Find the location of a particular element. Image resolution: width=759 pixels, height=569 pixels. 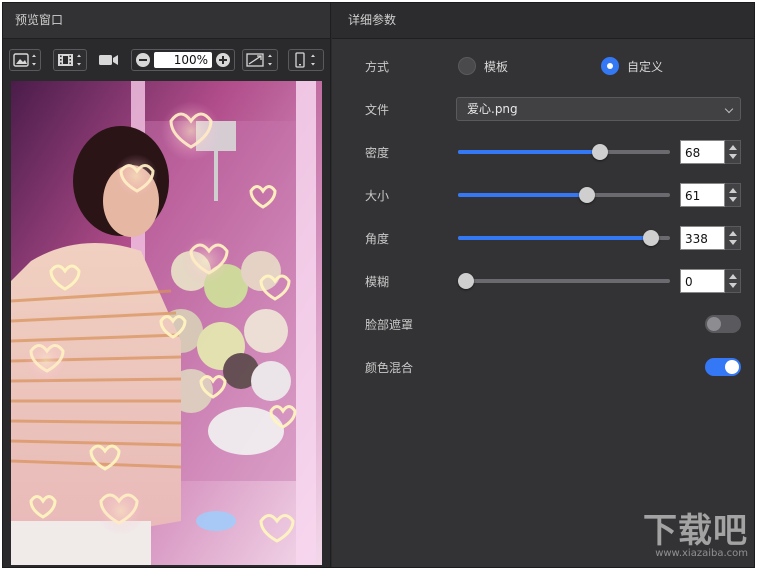

camera-icon is located at coordinates (108, 60).